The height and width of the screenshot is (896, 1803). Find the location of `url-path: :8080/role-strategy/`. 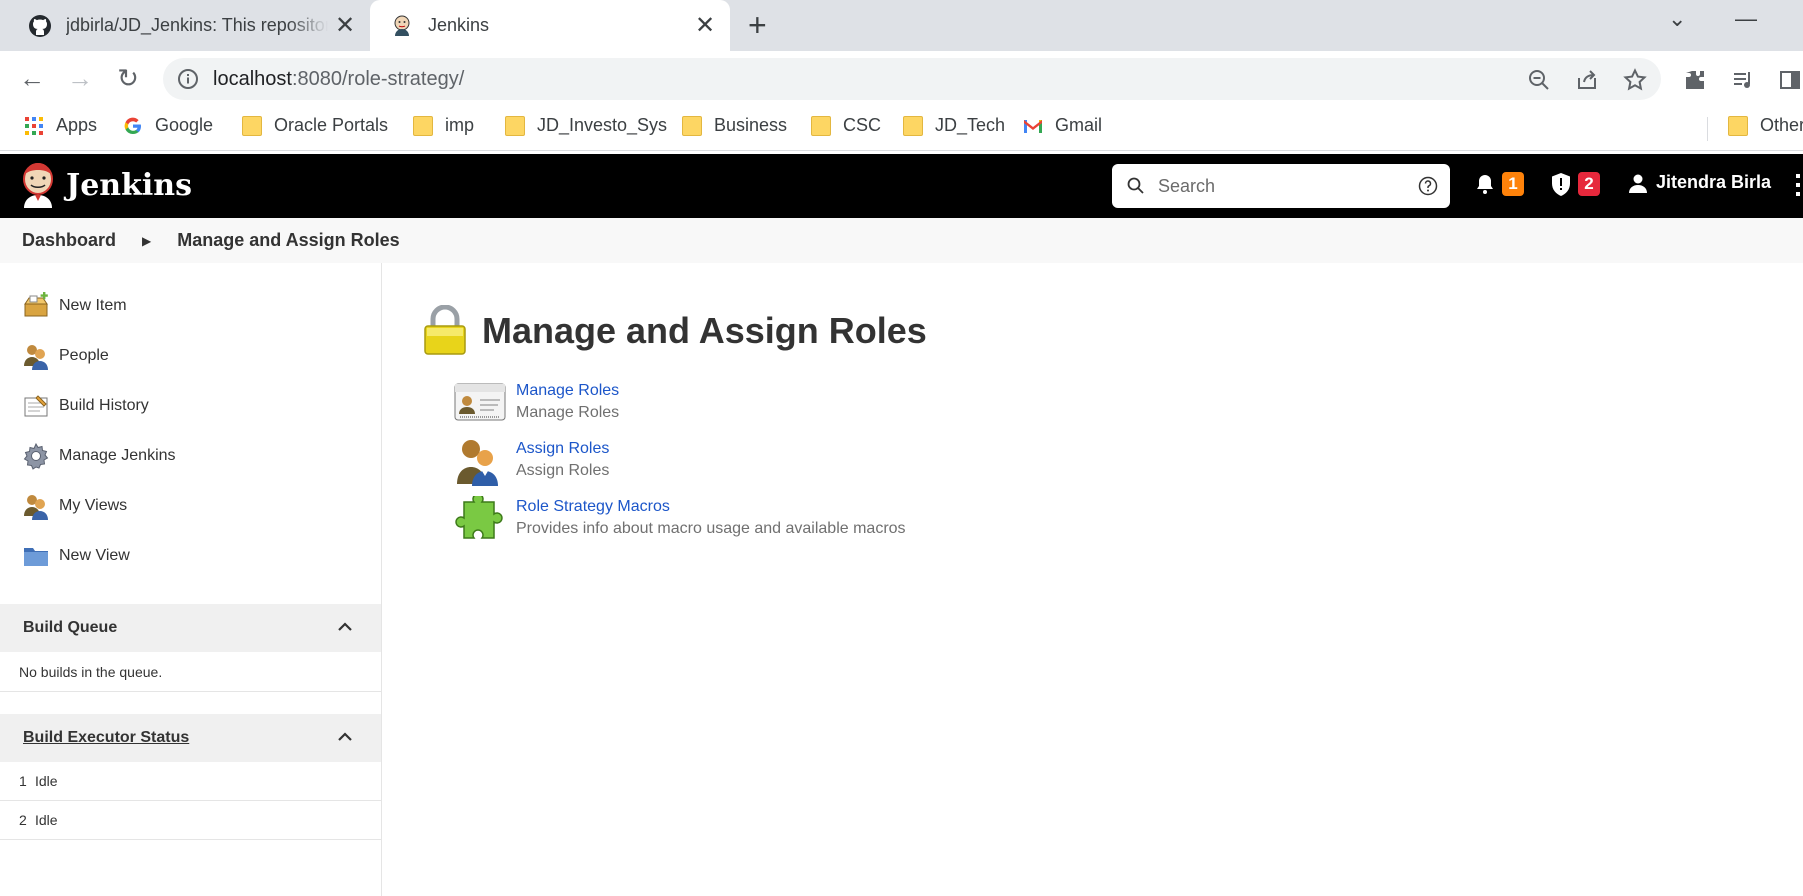

url-path: :8080/role-strategy/ is located at coordinates (378, 79).